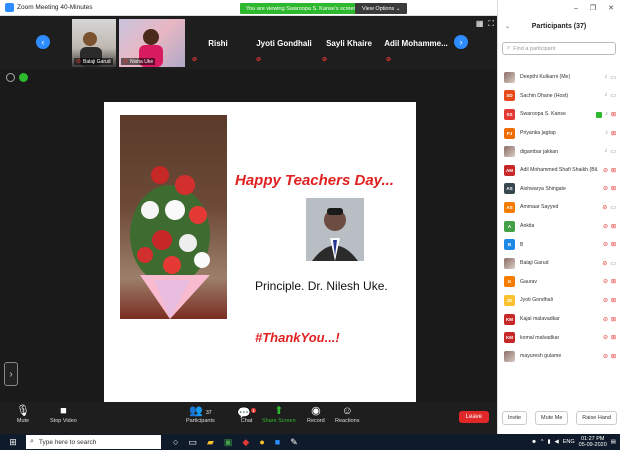 The image size is (620, 450). I want to click on participants-button: 👥 37 Participants, so click(200, 414).